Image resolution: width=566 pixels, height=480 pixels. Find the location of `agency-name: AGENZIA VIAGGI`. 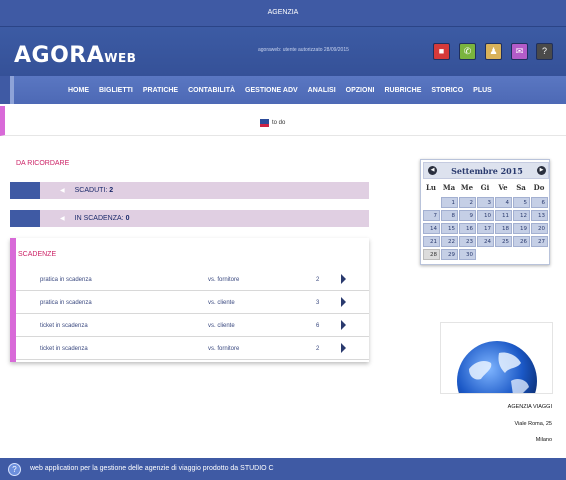

agency-name: AGENZIA VIAGGI is located at coordinates (529, 407).